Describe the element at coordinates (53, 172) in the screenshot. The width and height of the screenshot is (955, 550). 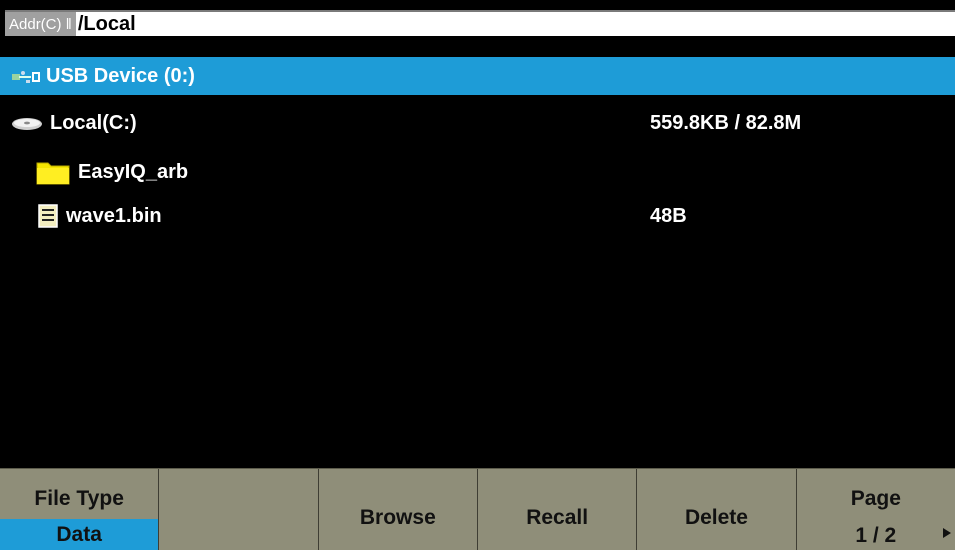
I see `folder-icon` at that location.